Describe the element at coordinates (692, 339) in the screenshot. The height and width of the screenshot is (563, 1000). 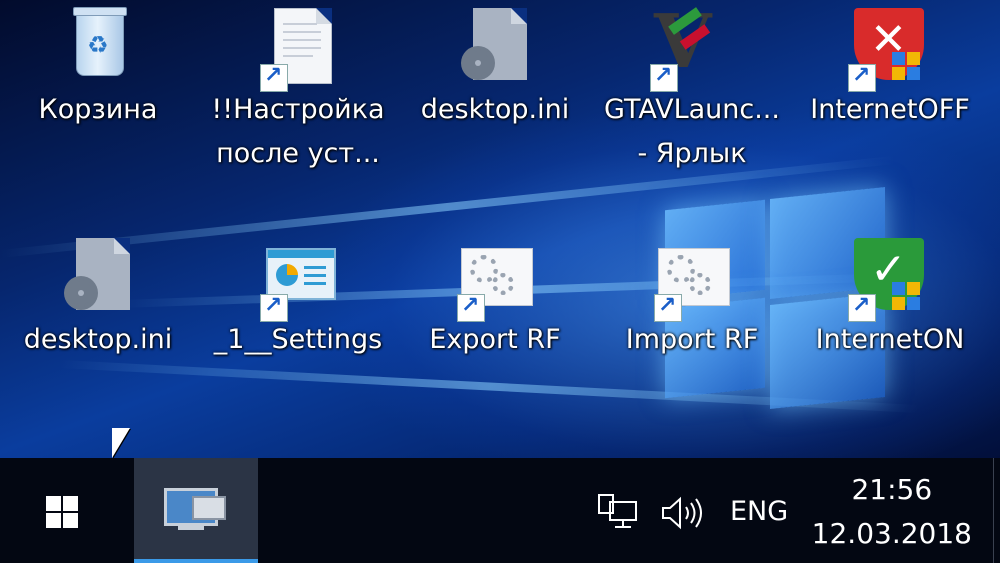
I see `icon-label: Import RF` at that location.